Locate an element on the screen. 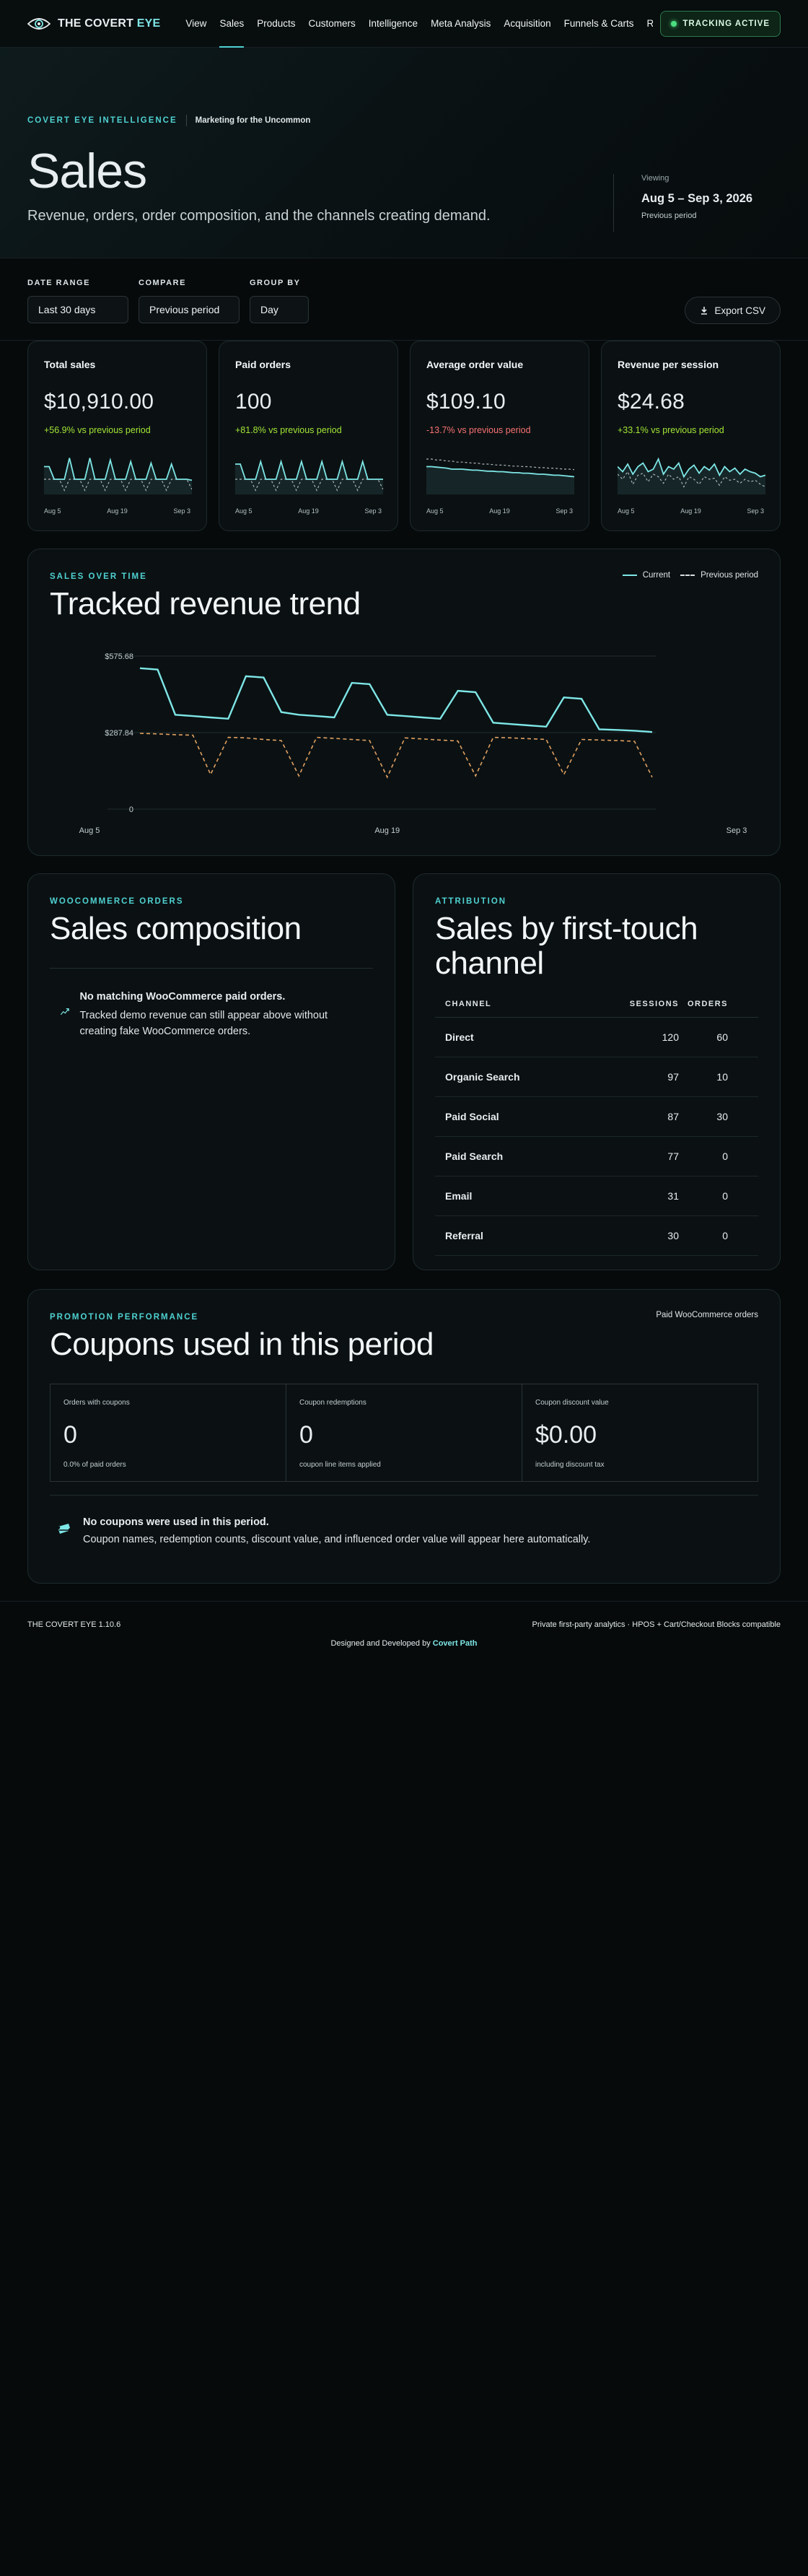 This screenshot has height=2576, width=808. table-row: Paid Search 77 0 is located at coordinates (596, 1156).